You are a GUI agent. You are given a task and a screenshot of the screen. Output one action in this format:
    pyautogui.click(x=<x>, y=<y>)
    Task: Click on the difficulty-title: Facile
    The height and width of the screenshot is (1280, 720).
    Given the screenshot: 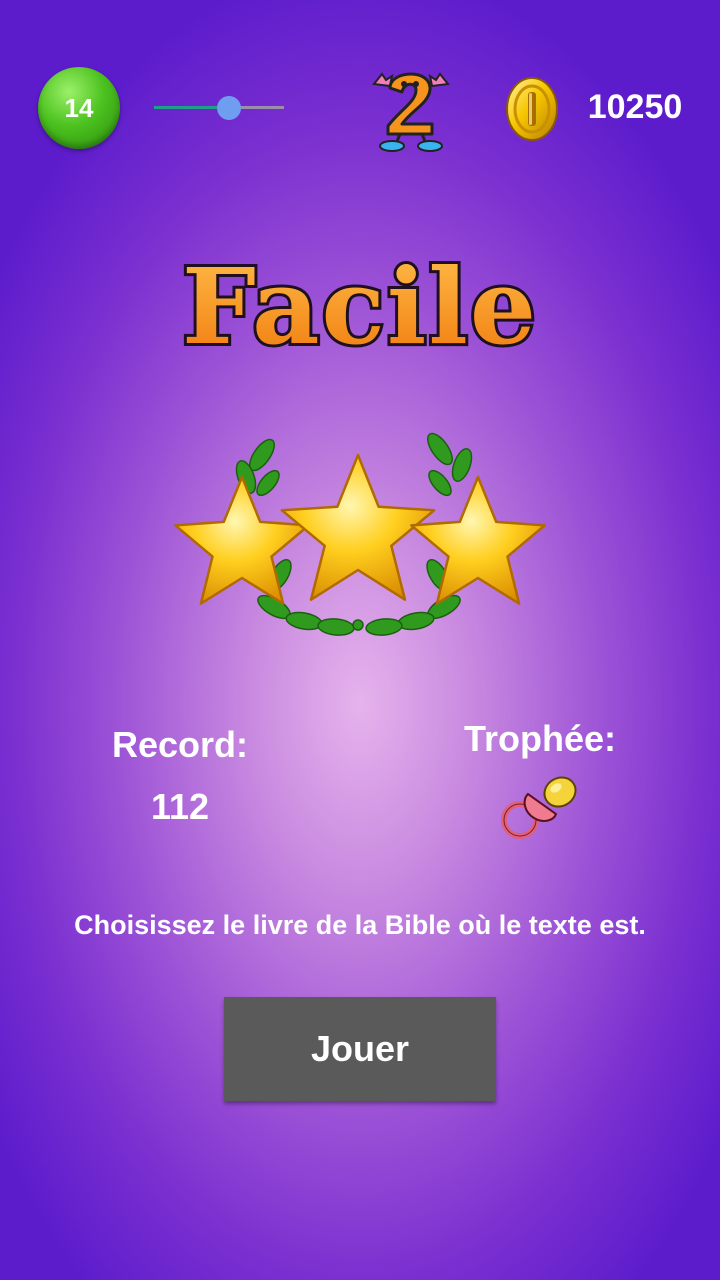 What is the action you would take?
    pyautogui.click(x=359, y=306)
    